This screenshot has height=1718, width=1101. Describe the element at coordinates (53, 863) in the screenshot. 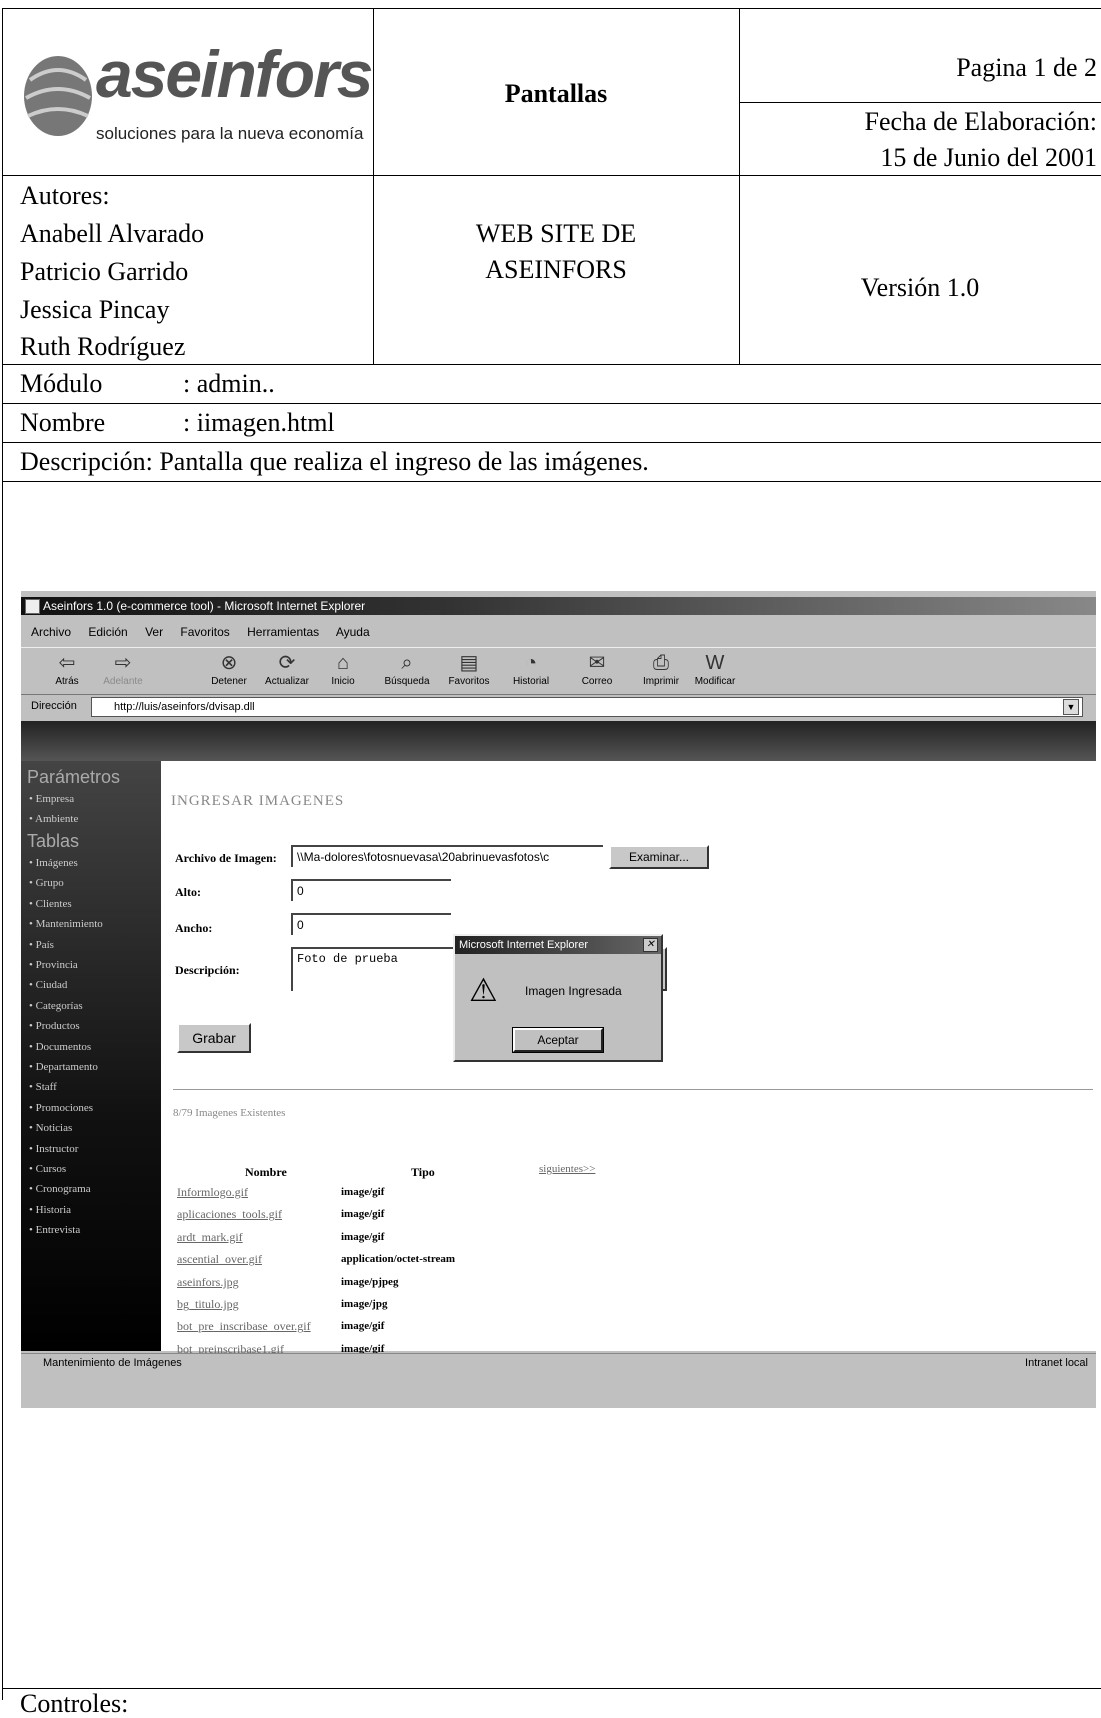

I see `sidebar-item: • Imágenes` at that location.